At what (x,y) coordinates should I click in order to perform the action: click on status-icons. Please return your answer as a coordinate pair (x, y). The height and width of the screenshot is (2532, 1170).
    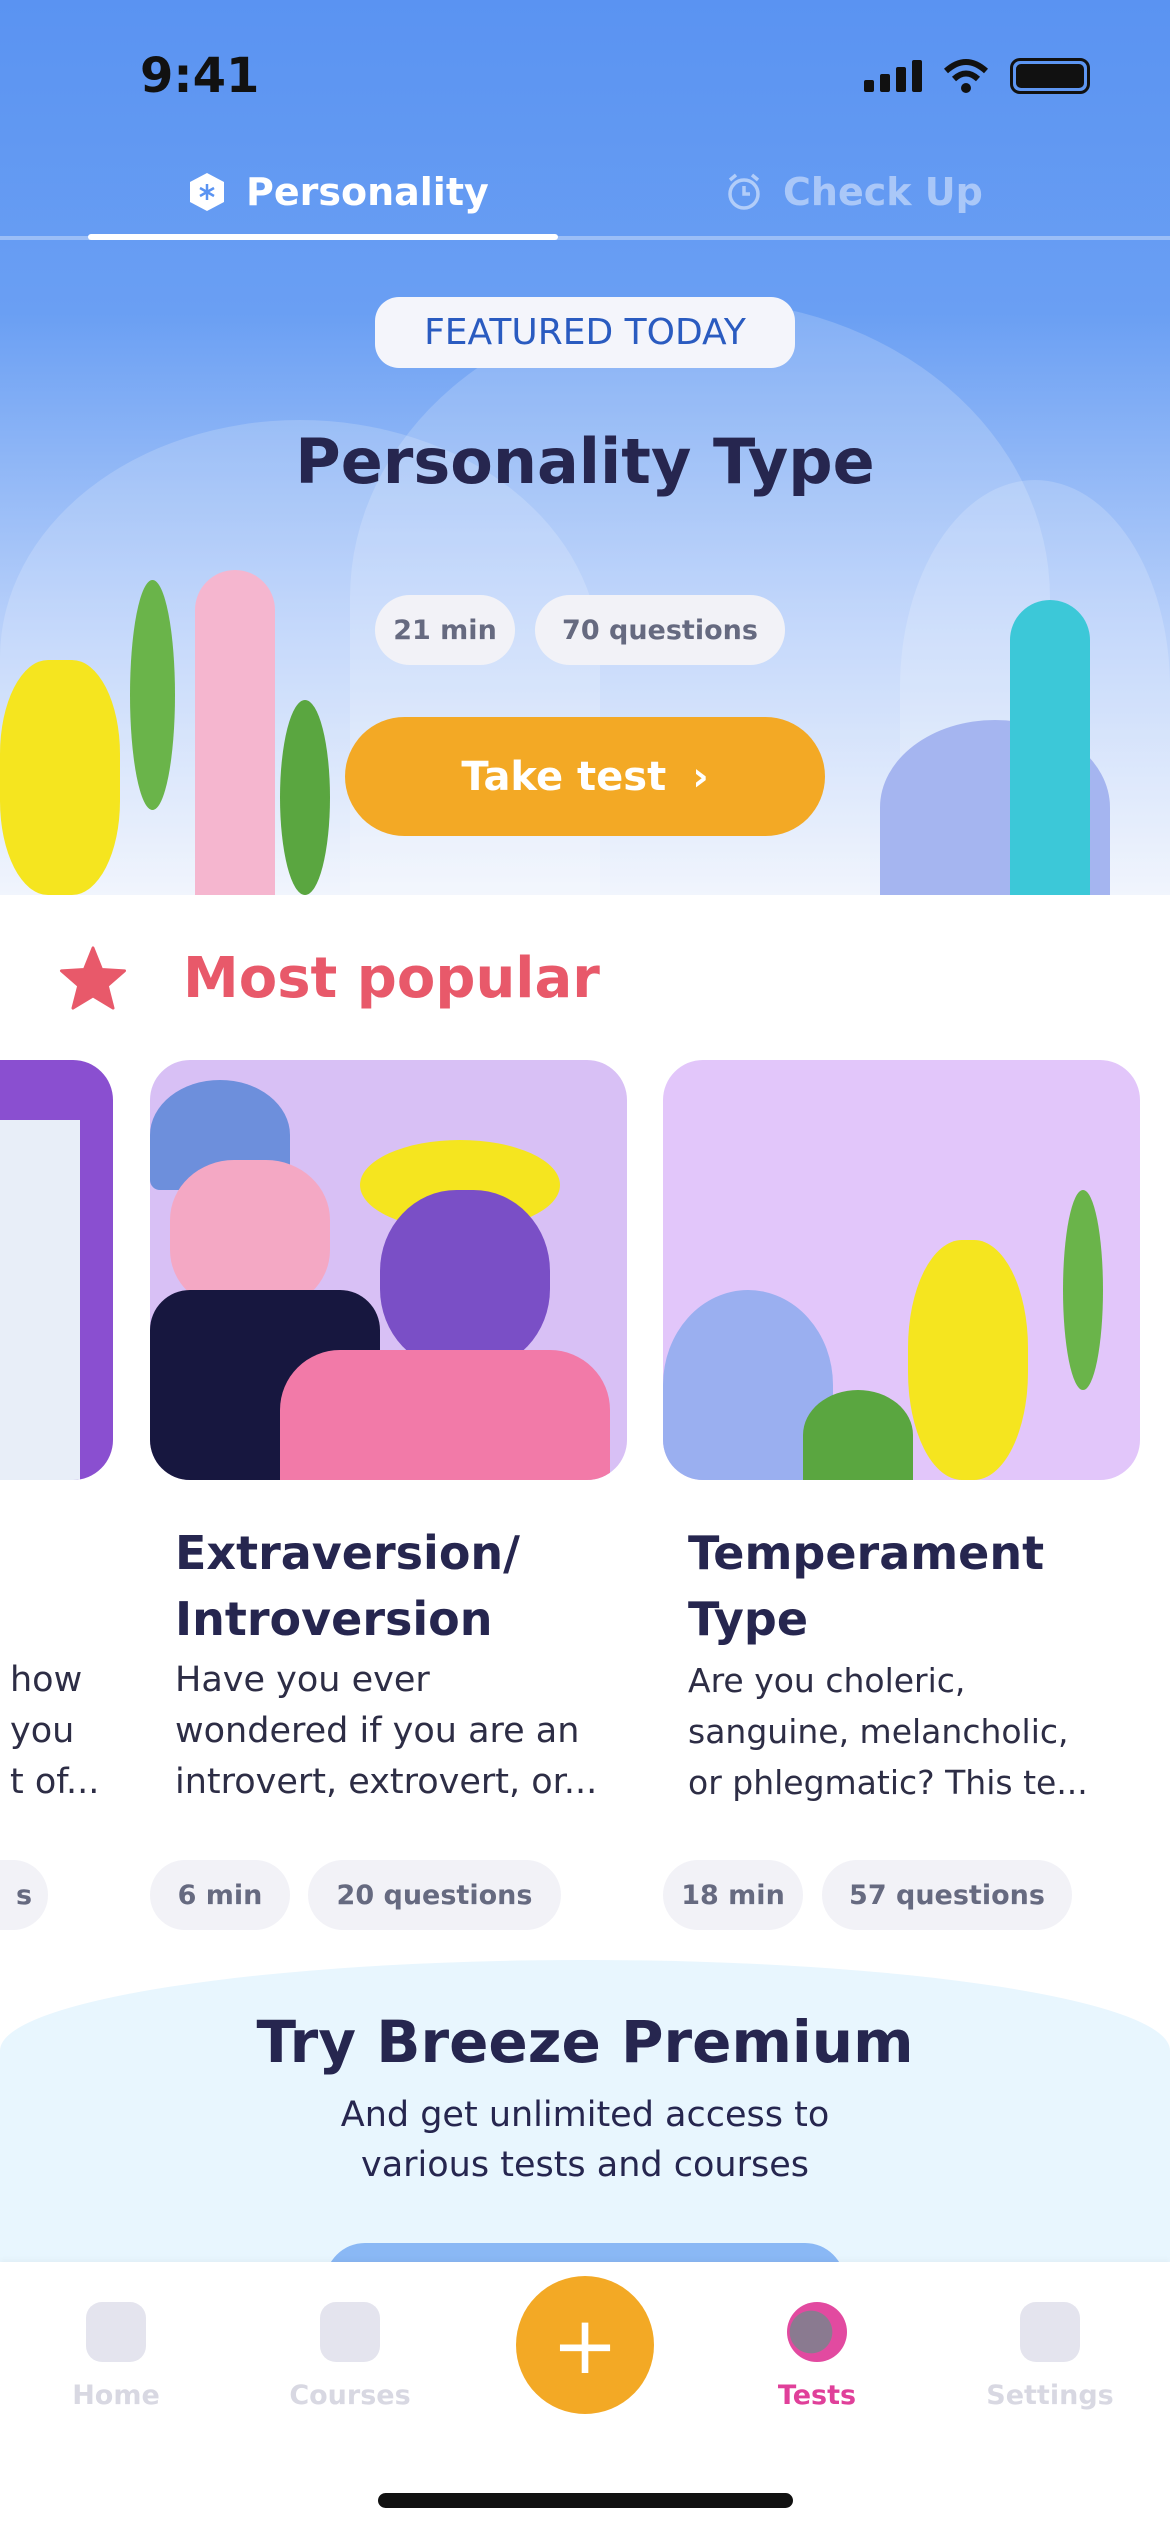
    Looking at the image, I should click on (977, 76).